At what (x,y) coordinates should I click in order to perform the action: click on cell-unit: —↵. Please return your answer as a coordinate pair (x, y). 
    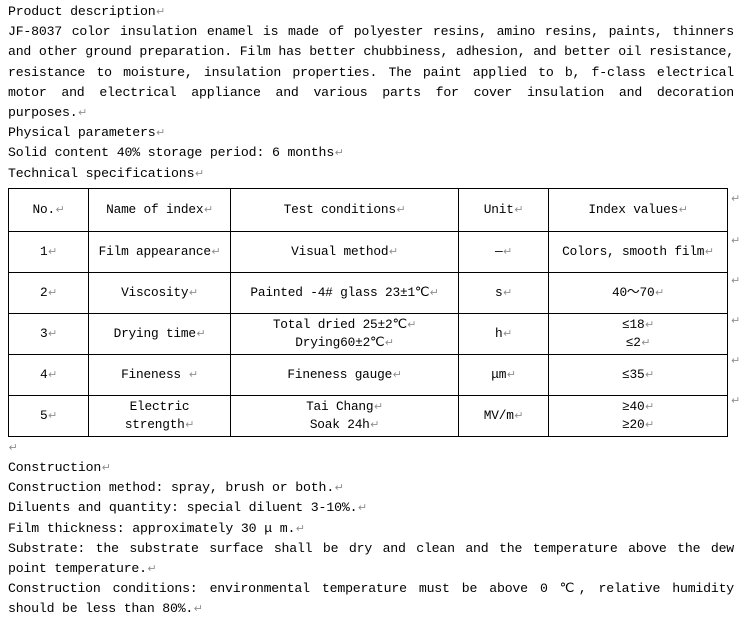
    Looking at the image, I should click on (503, 251).